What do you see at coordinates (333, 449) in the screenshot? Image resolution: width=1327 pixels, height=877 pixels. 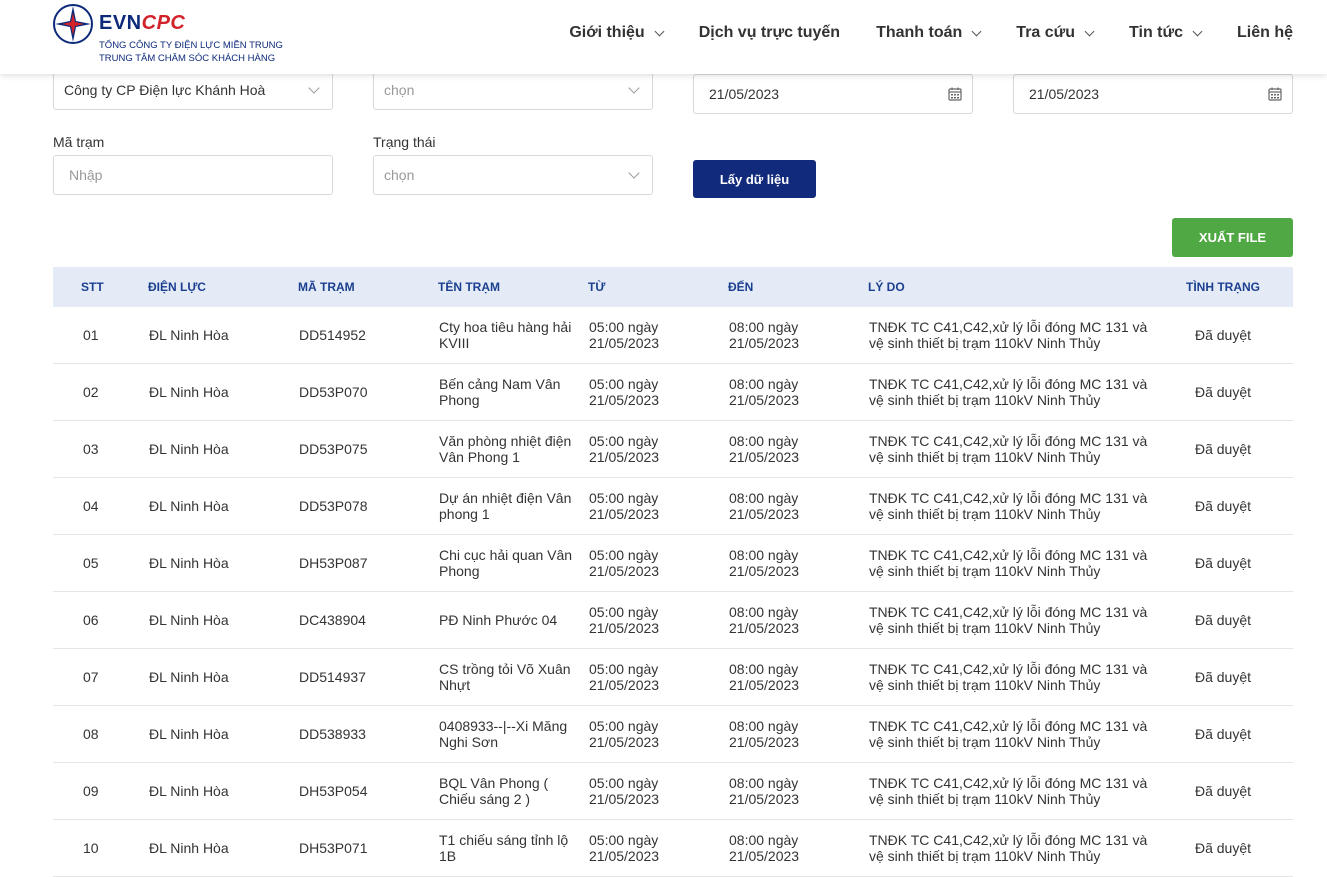 I see `cell-ma-tram: DD53P075` at bounding box center [333, 449].